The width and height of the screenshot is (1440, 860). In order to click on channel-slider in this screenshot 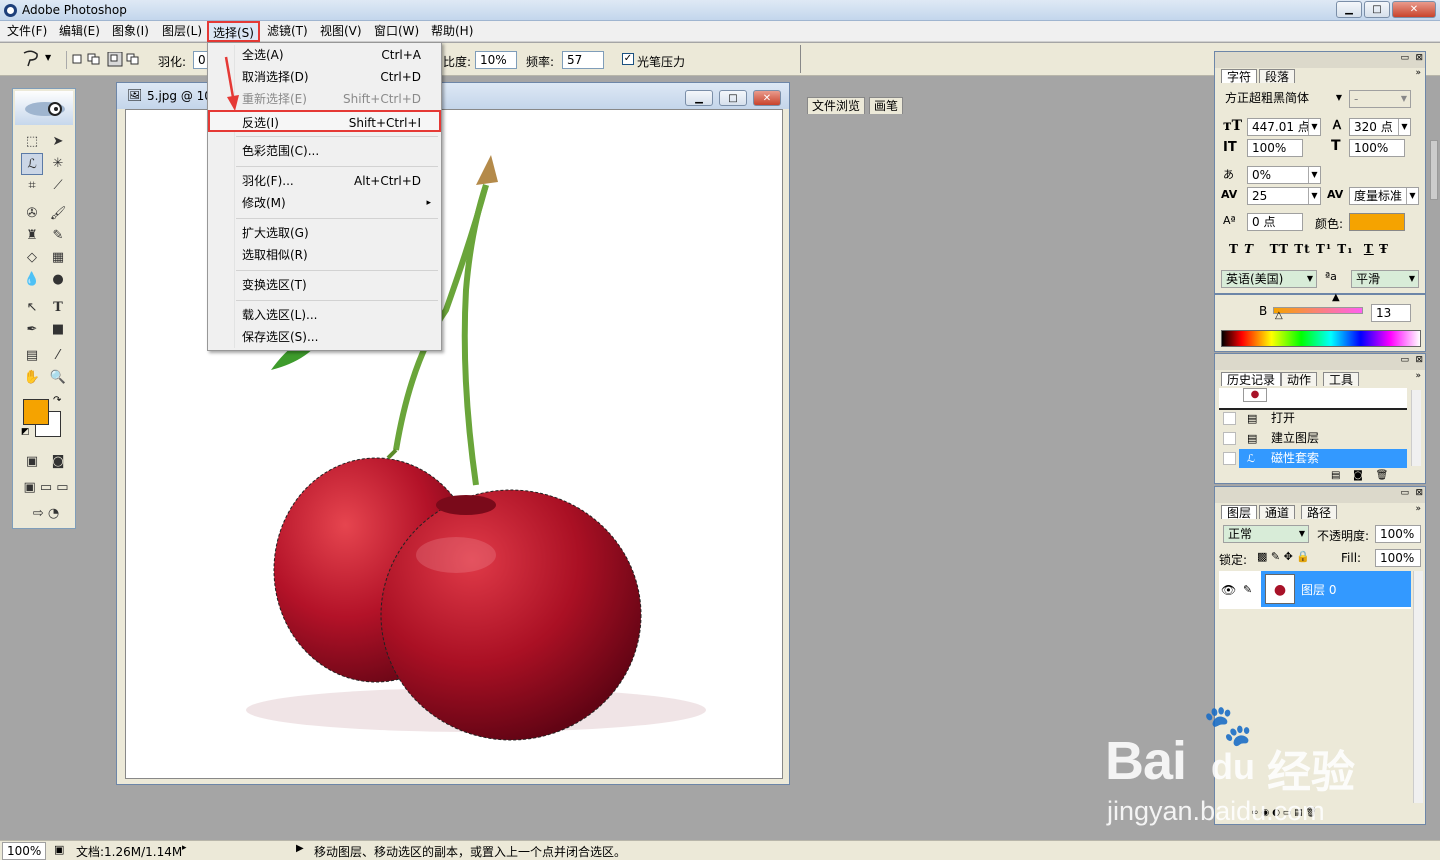, I will do `click(1318, 310)`.